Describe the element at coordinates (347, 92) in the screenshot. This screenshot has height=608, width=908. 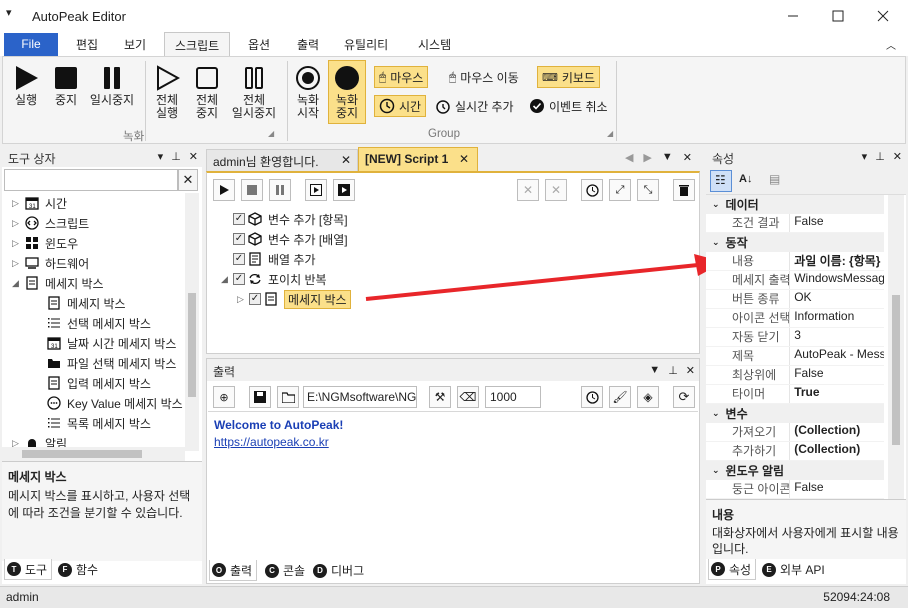
I see `record-stop-button: 녹화 중지` at that location.